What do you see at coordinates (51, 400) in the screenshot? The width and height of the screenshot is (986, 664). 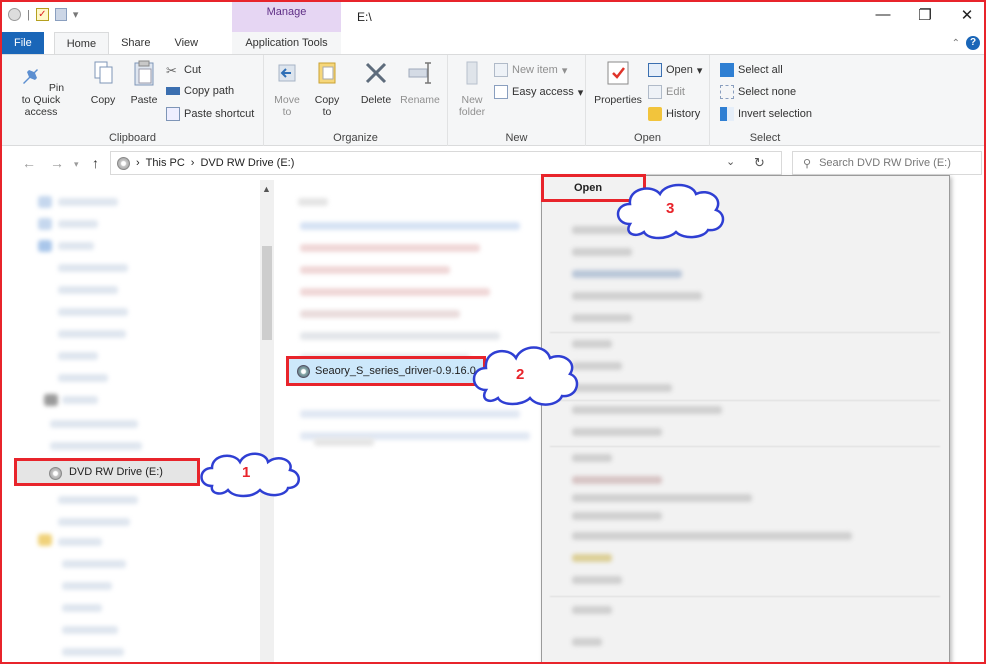 I see `blurred-nav-icon` at bounding box center [51, 400].